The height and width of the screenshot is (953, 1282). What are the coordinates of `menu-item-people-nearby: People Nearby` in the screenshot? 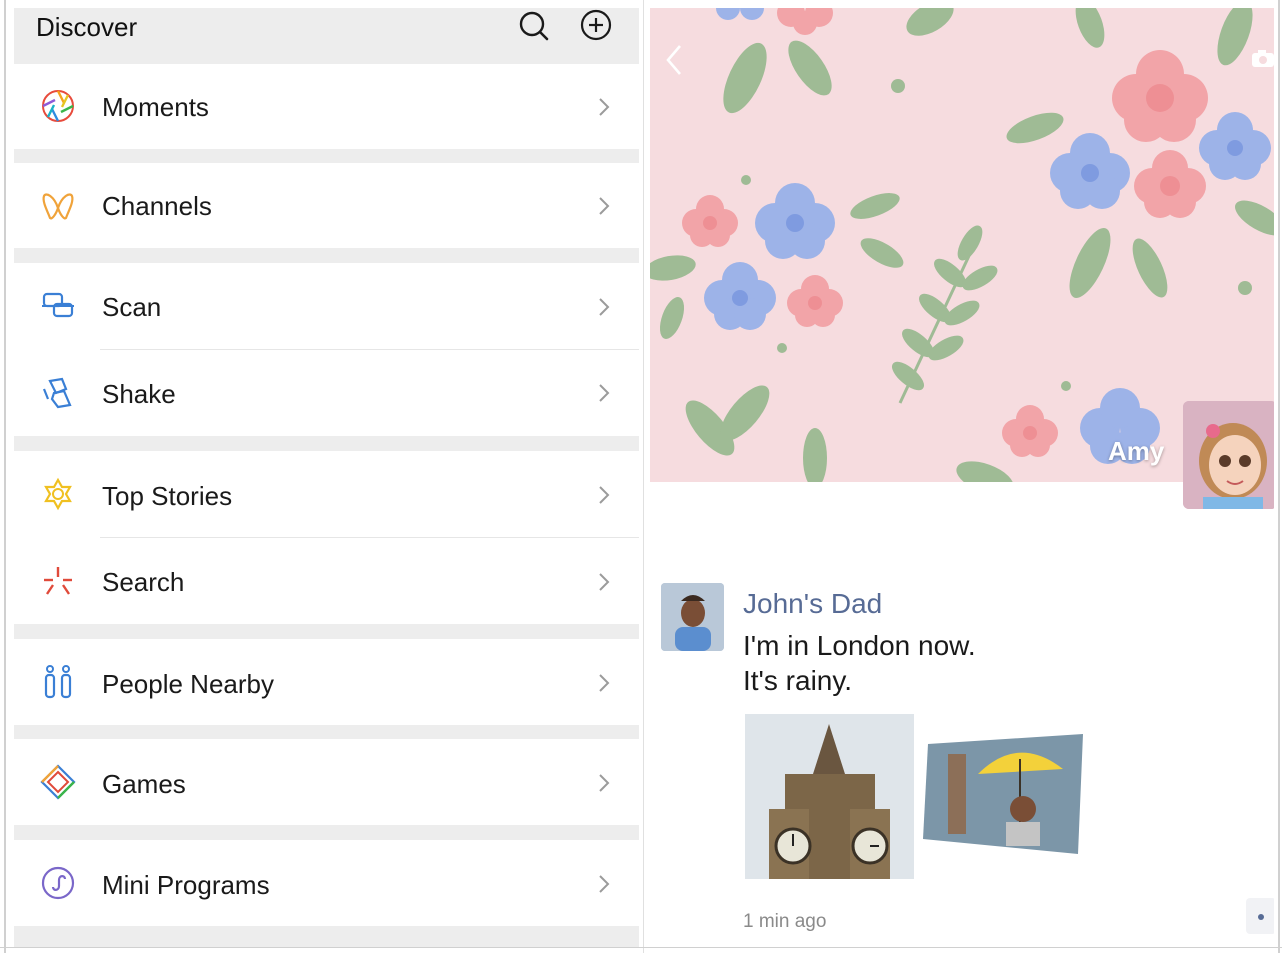 It's located at (326, 682).